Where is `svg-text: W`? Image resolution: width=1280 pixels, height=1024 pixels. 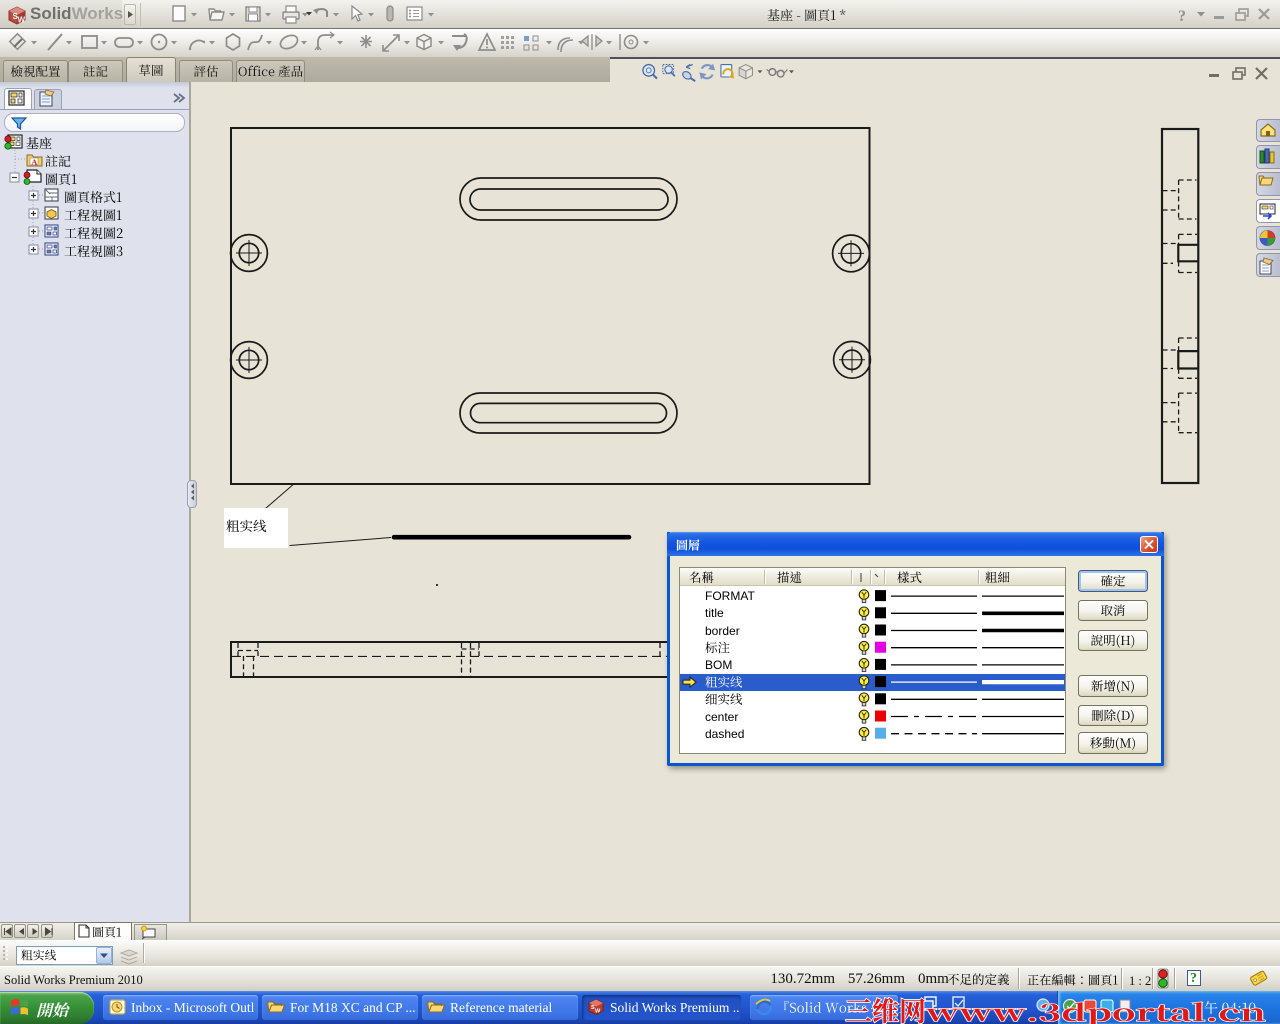 svg-text: W is located at coordinates (22, 20).